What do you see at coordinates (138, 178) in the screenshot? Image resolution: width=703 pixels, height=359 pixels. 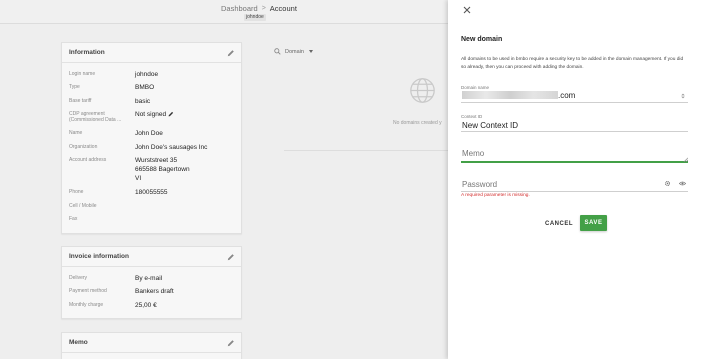 I see `info-value-line3: VI` at bounding box center [138, 178].